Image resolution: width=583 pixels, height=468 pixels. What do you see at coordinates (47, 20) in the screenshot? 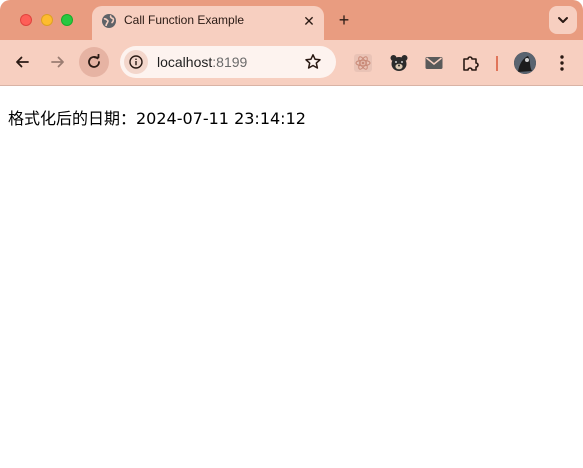
I see `minimize-window-button` at bounding box center [47, 20].